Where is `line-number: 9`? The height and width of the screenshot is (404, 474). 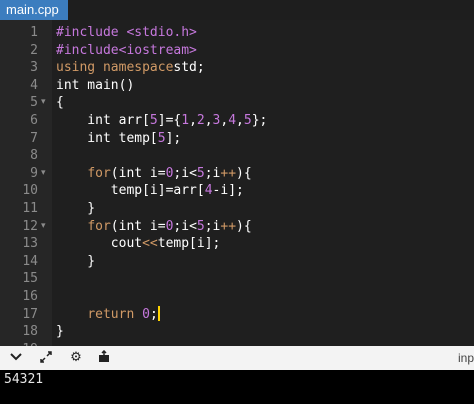 line-number: 9 is located at coordinates (34, 173).